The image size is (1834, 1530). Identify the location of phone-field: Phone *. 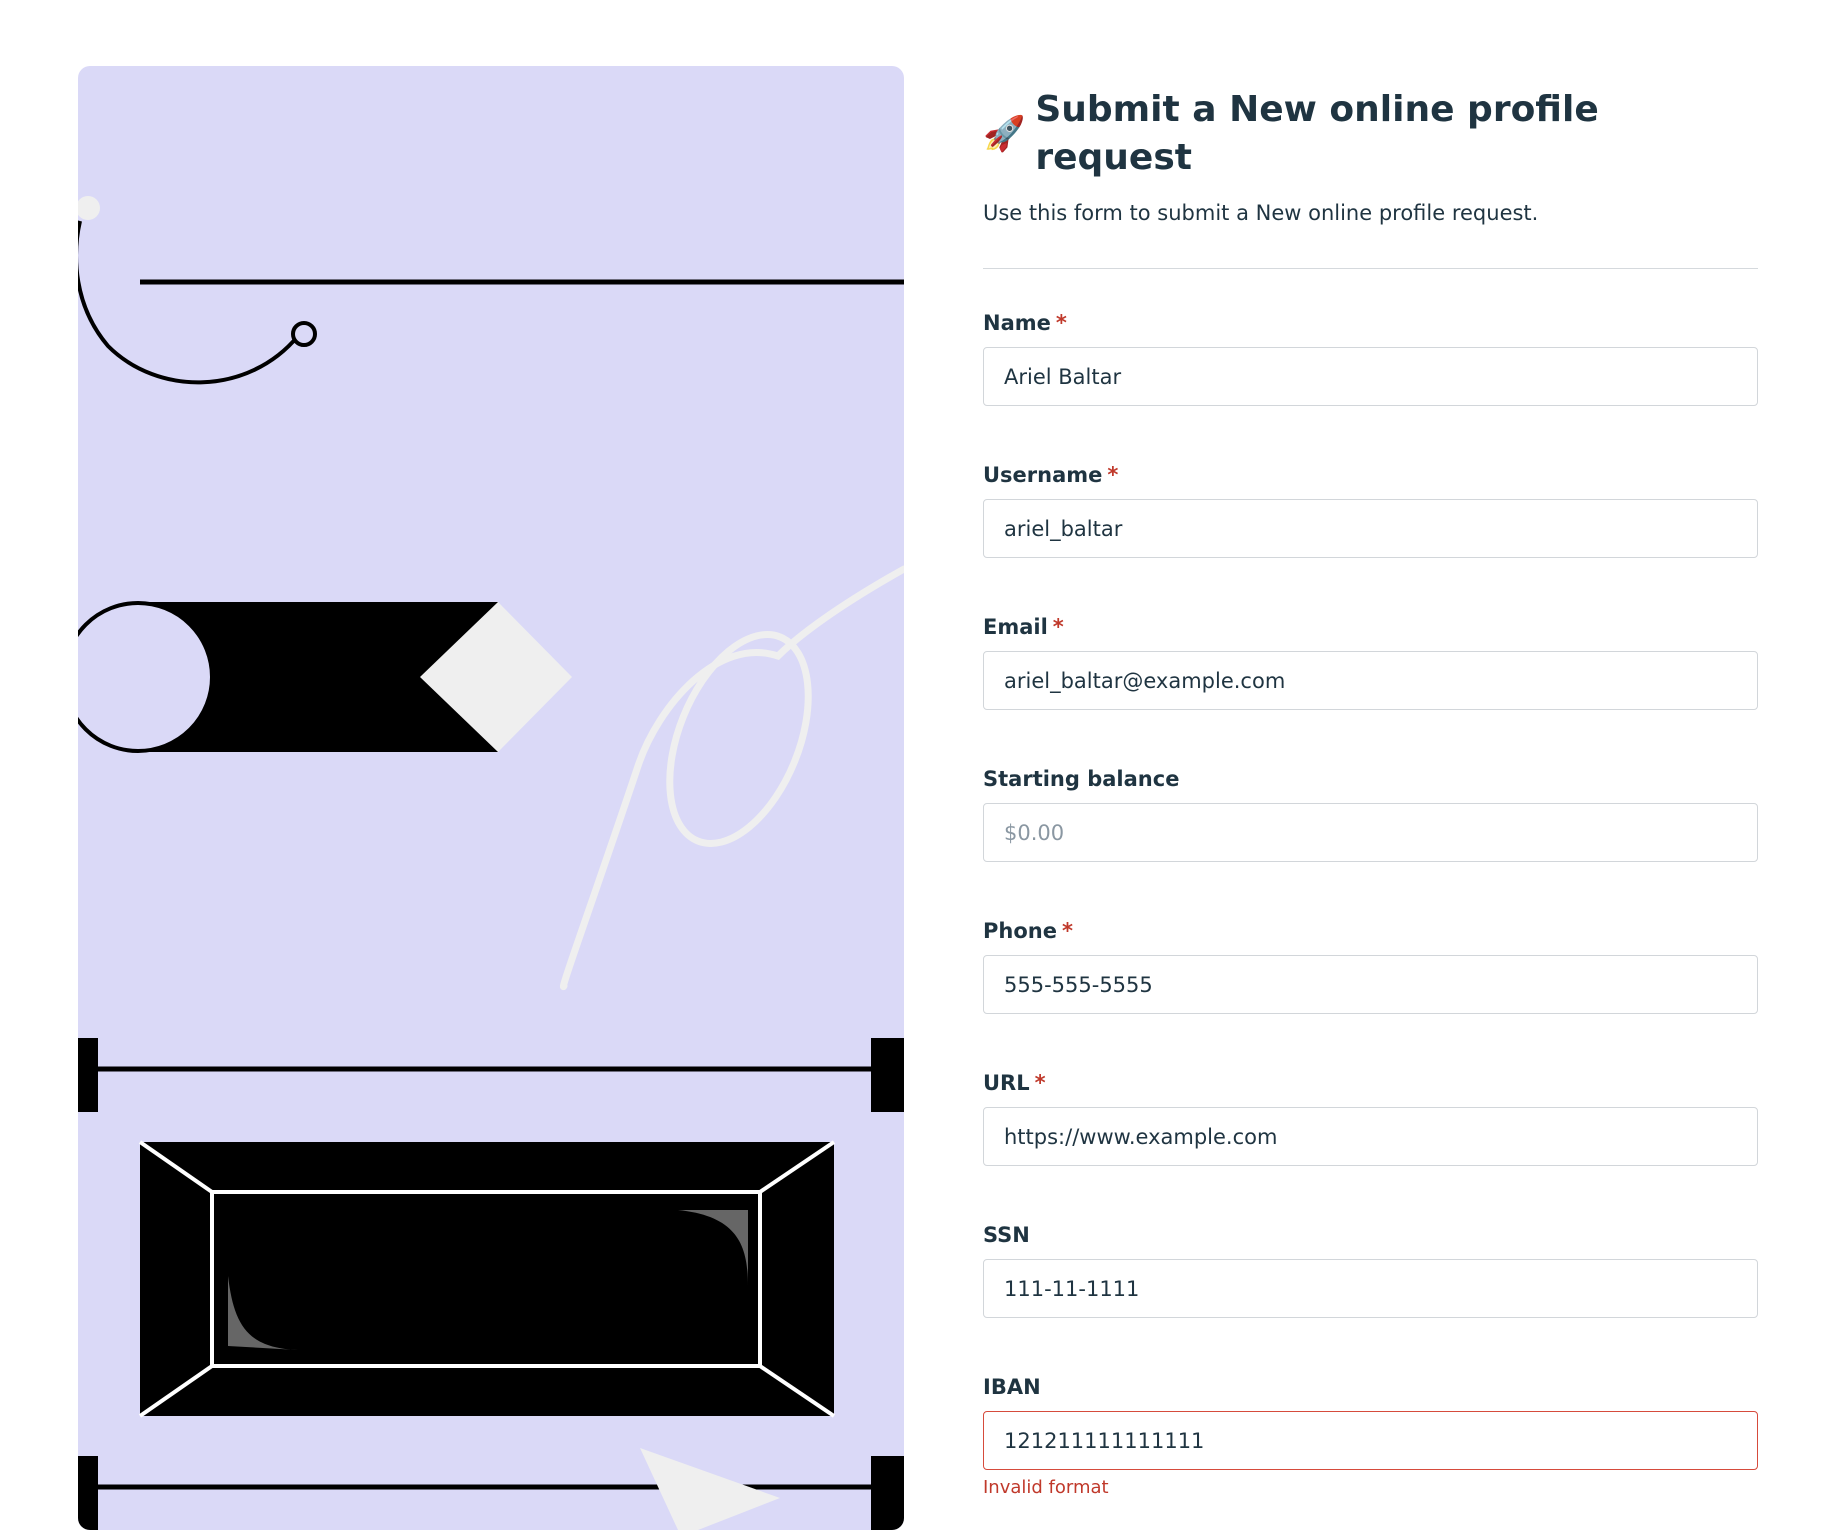
(1370, 965).